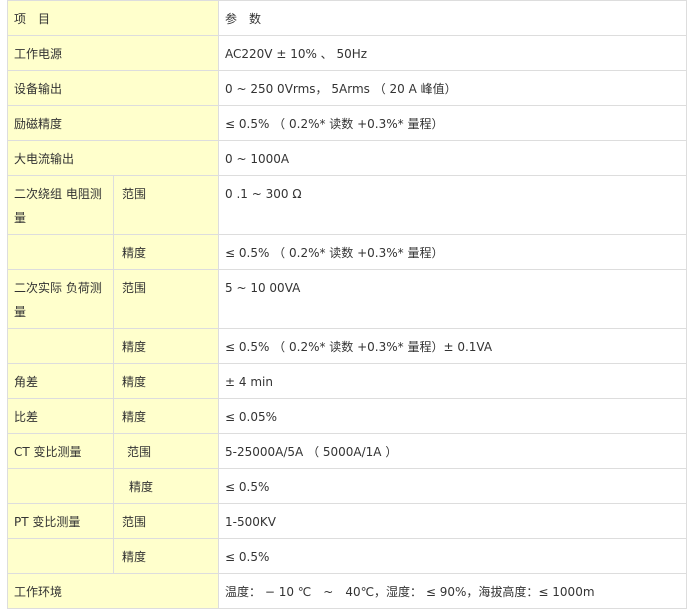 The height and width of the screenshot is (613, 693). I want to click on table-row: 精度 ≤ 0.5% （ 0.2%* 读数 +0.3%* 量程）± 0.1VA, so click(347, 346).